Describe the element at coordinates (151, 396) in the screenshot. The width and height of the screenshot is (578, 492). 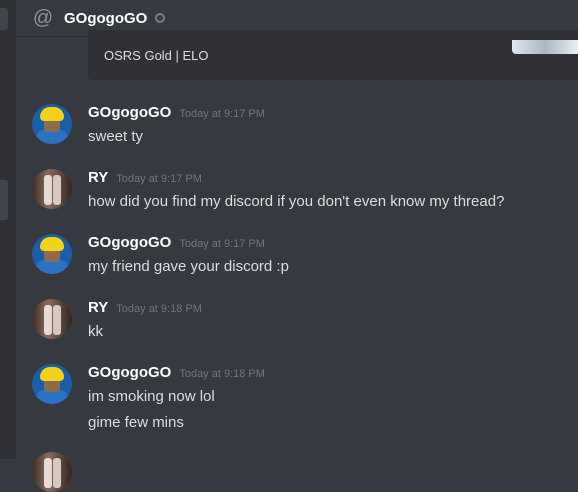
I see `message-text: im smoking now lol` at that location.